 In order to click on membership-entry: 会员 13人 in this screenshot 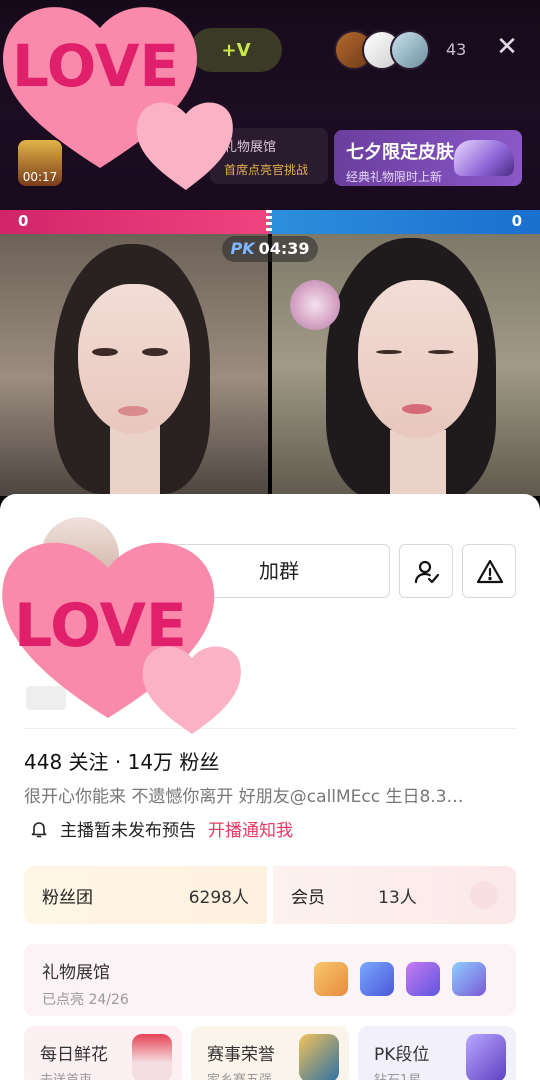, I will do `click(394, 895)`.